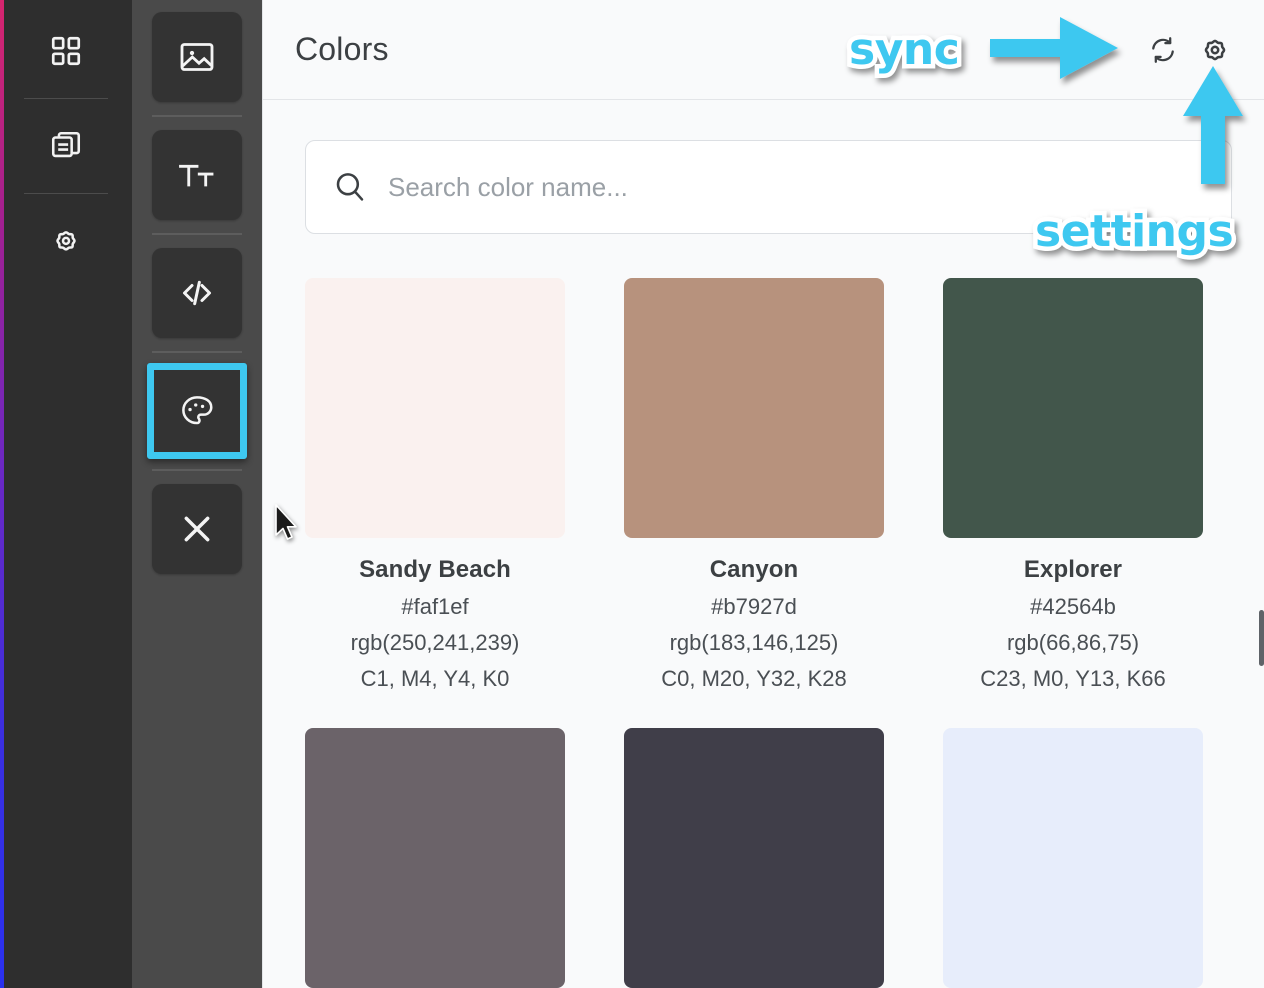 The image size is (1264, 988). What do you see at coordinates (754, 678) in the screenshot?
I see `color-cmyk: C0, M20, Y32, K28` at bounding box center [754, 678].